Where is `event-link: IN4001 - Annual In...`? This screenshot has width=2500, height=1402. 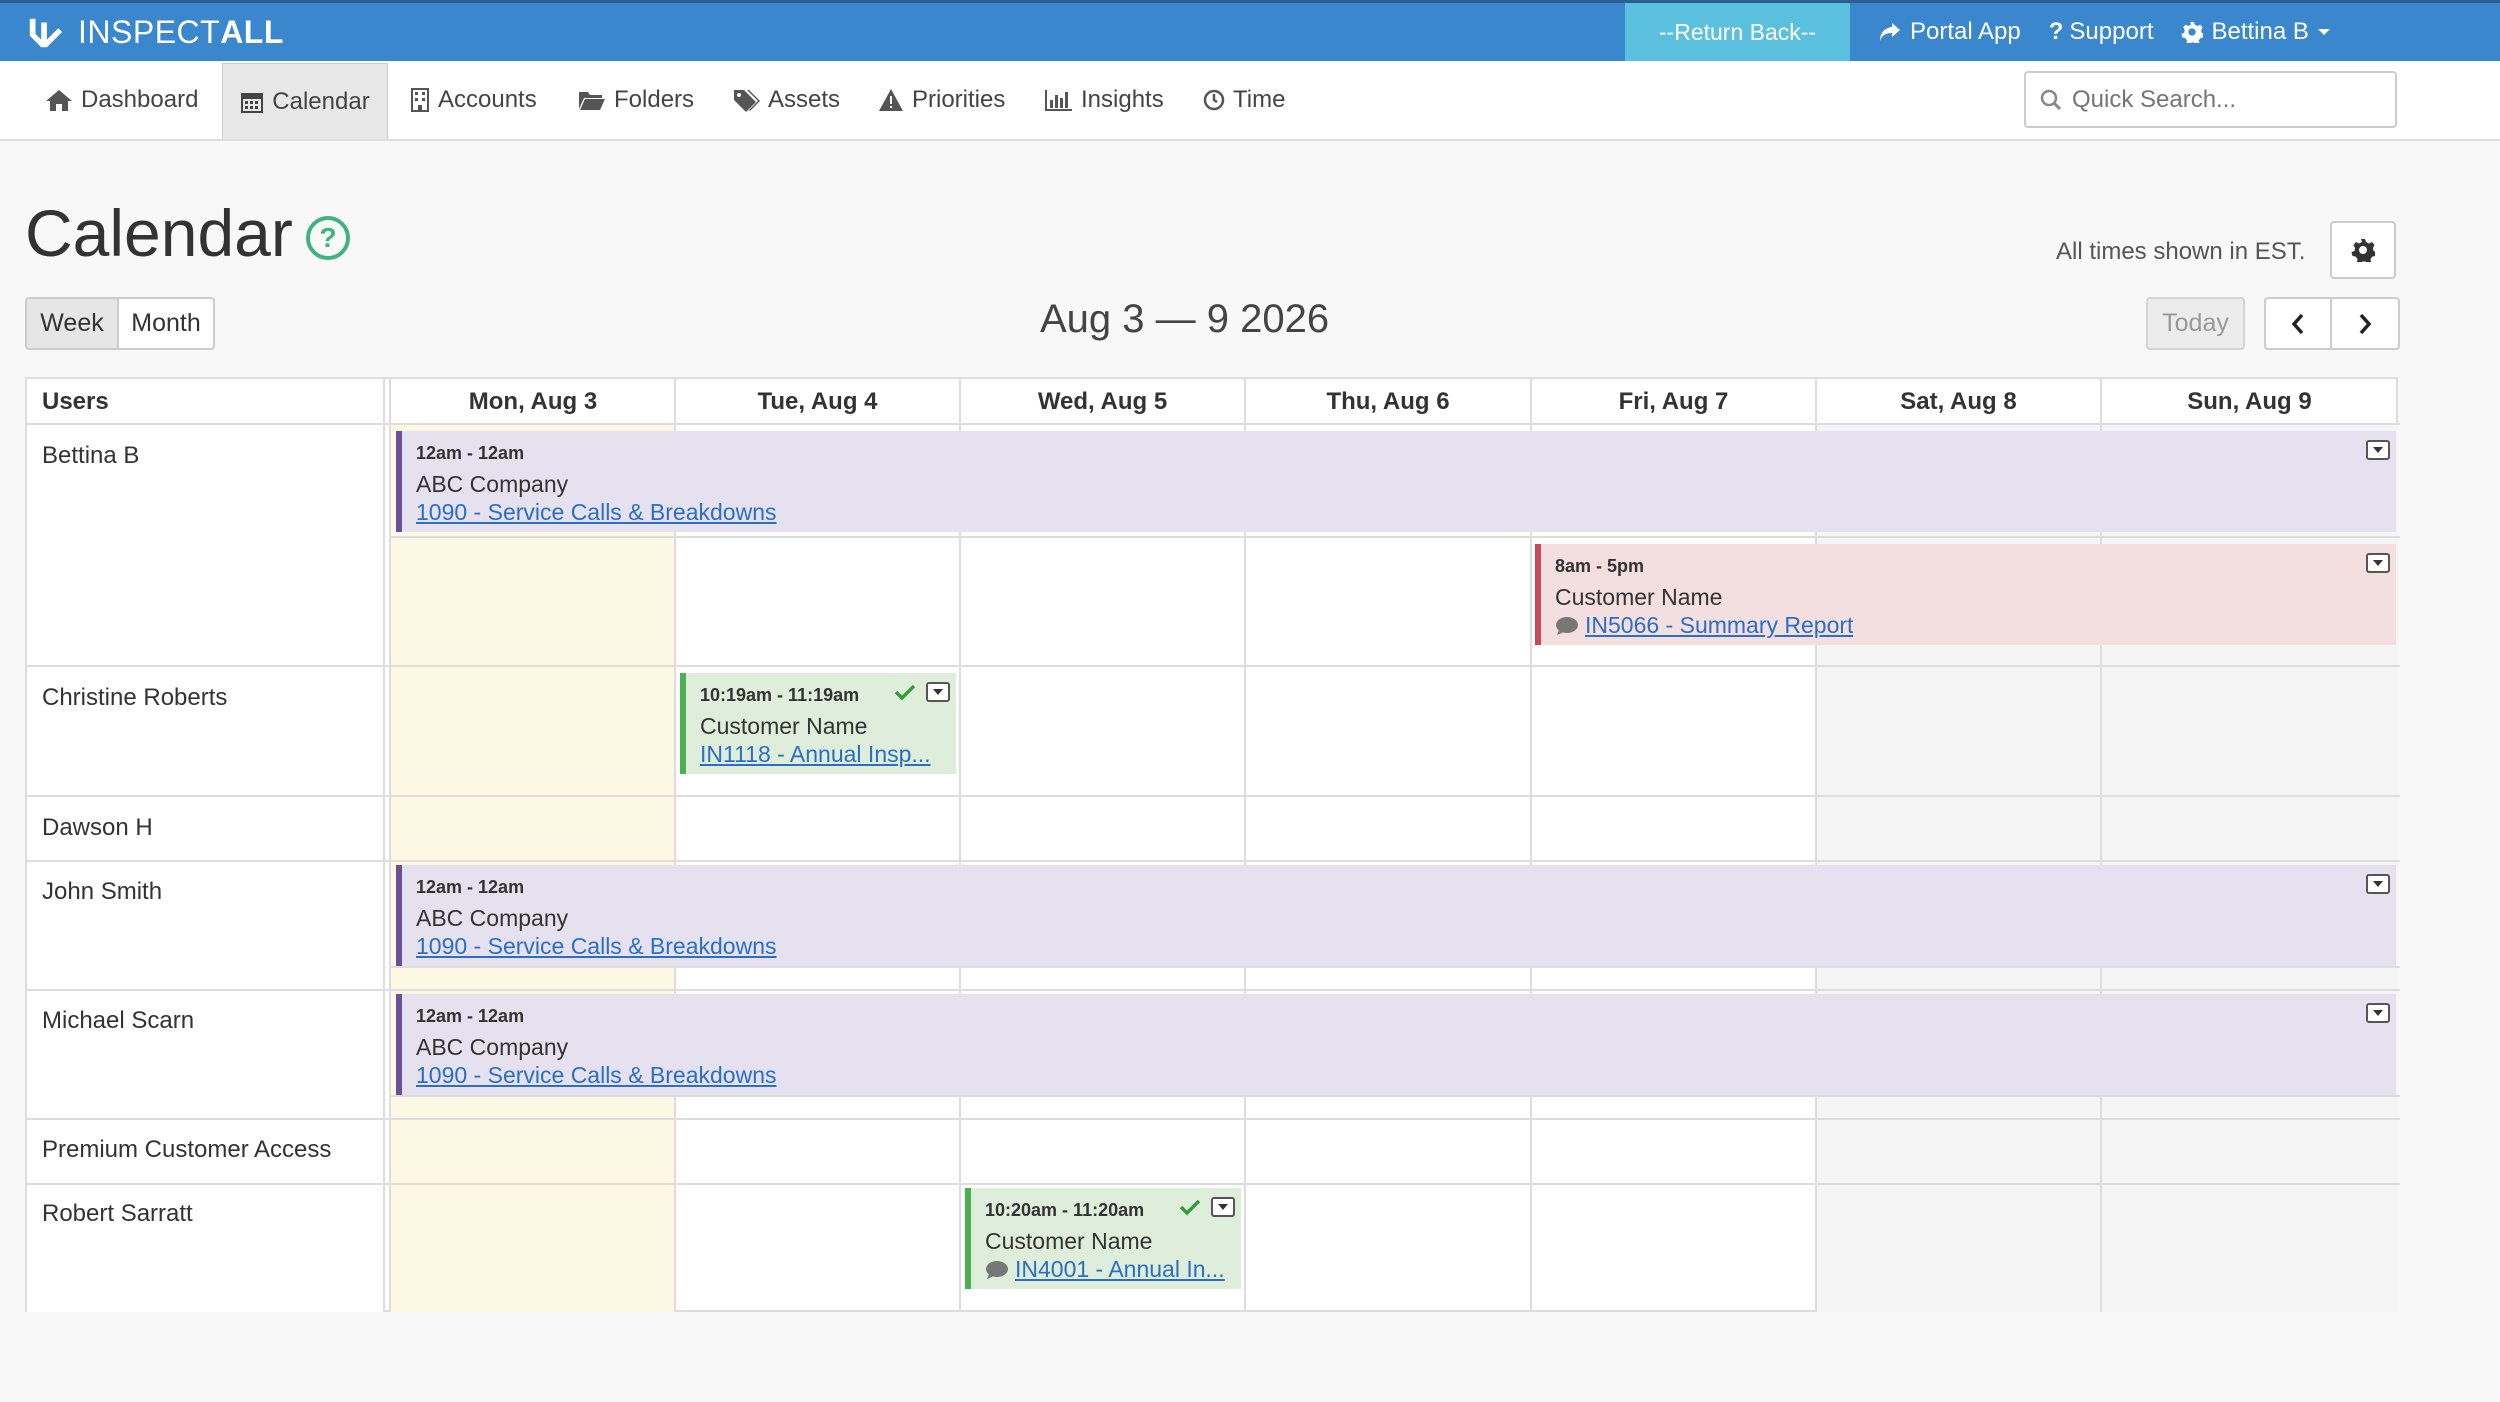
event-link: IN4001 - Annual In... is located at coordinates (1113, 1269).